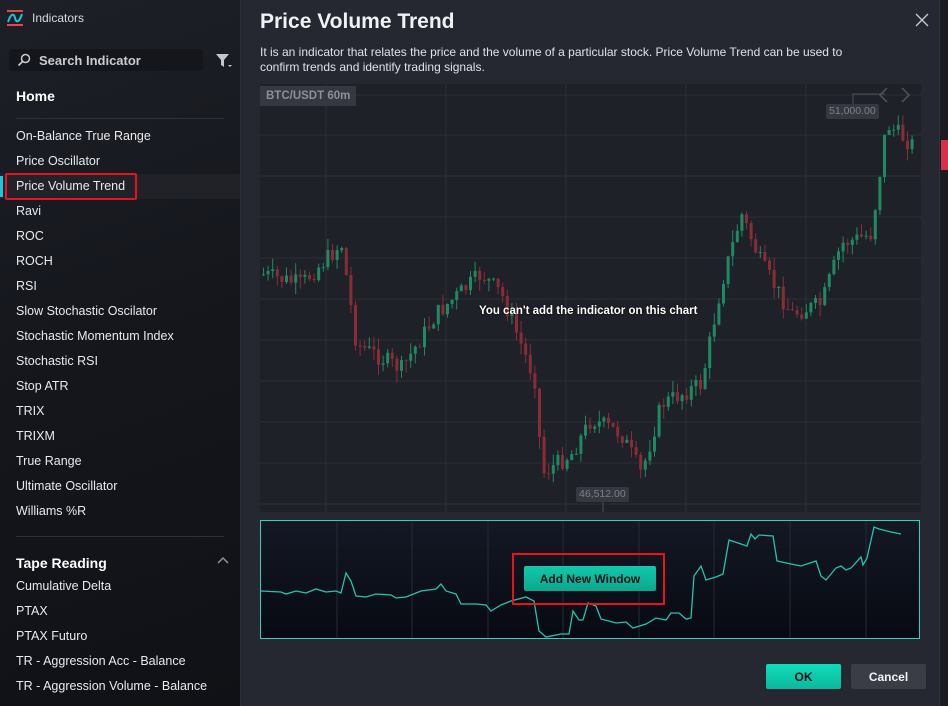  Describe the element at coordinates (852, 111) in the screenshot. I see `high-price-label: 51,000.00` at that location.